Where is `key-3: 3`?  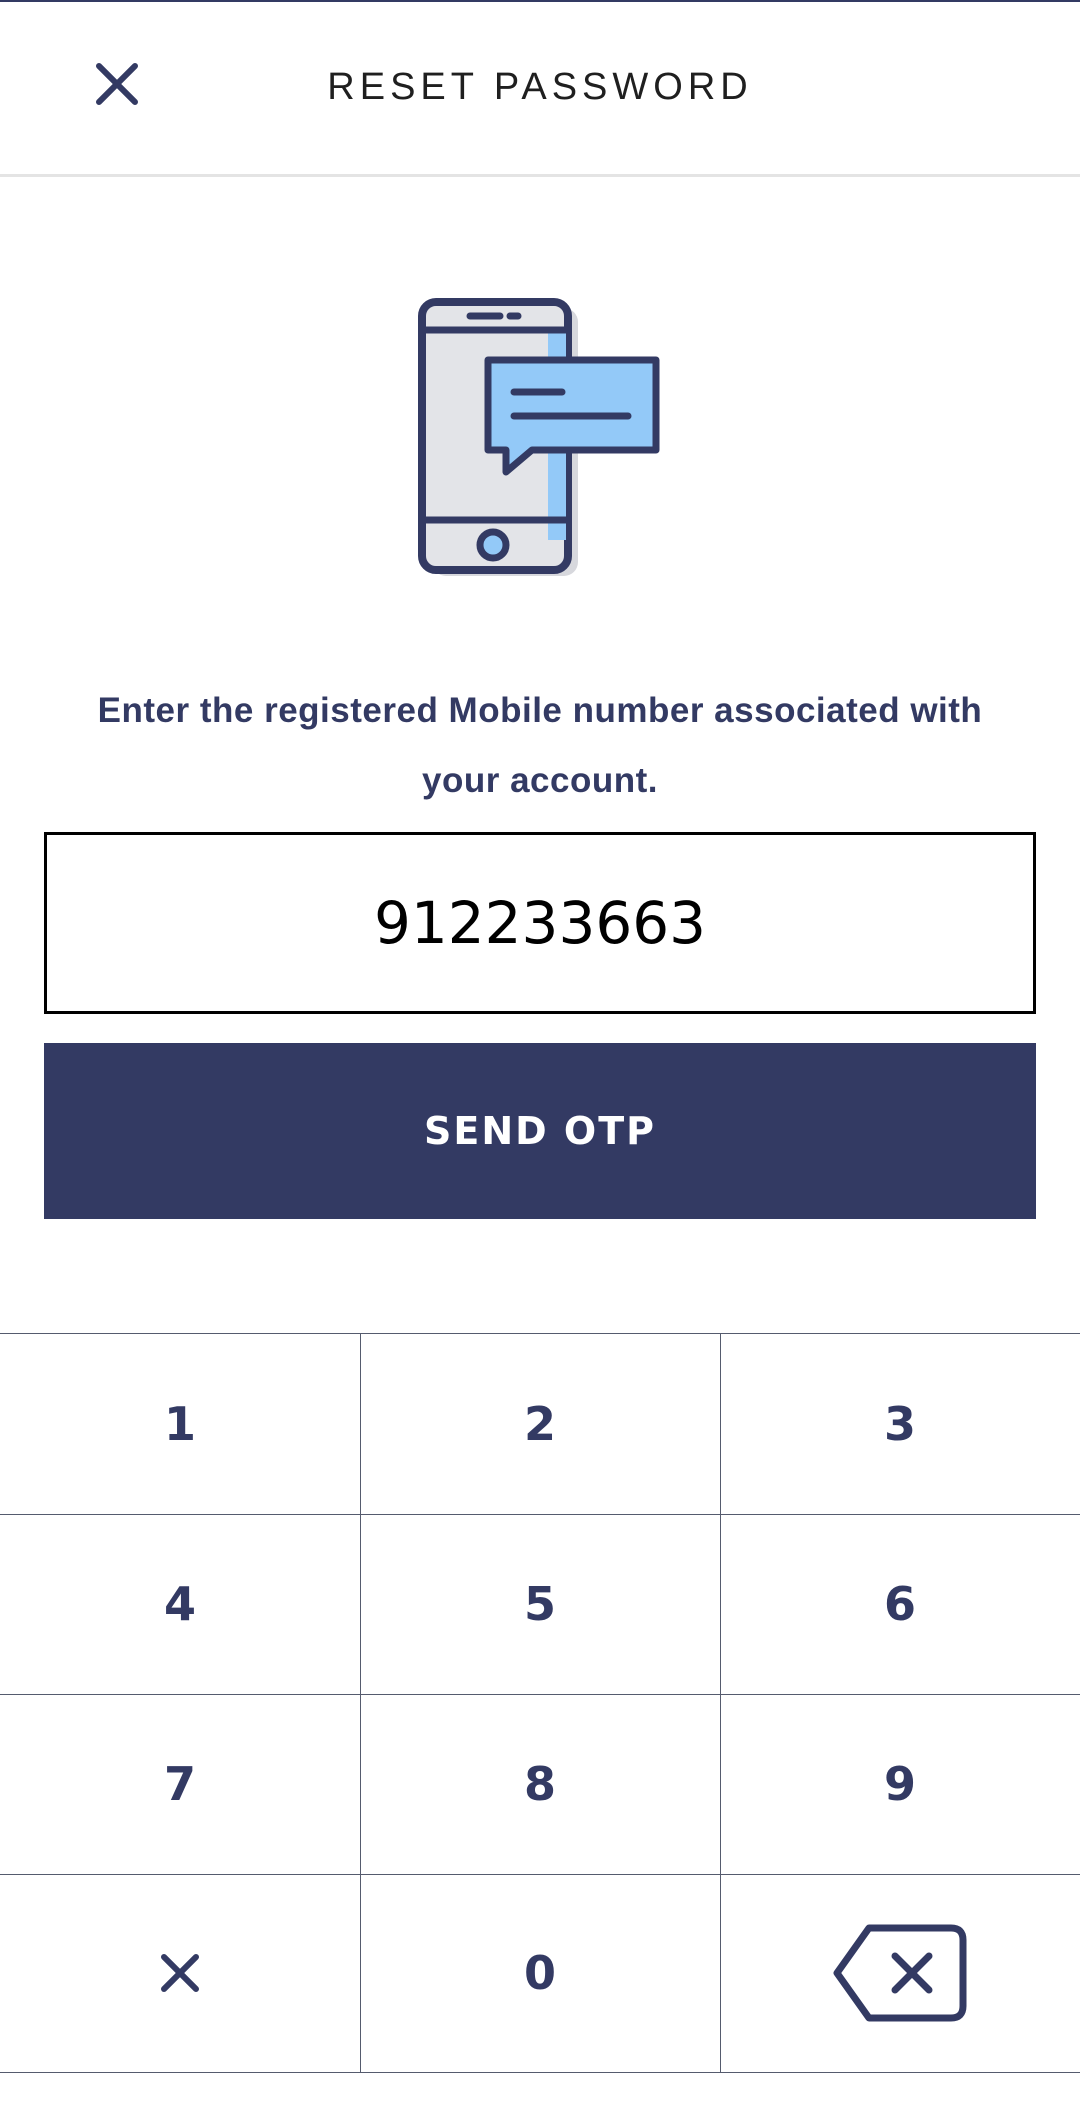 key-3: 3 is located at coordinates (900, 1424).